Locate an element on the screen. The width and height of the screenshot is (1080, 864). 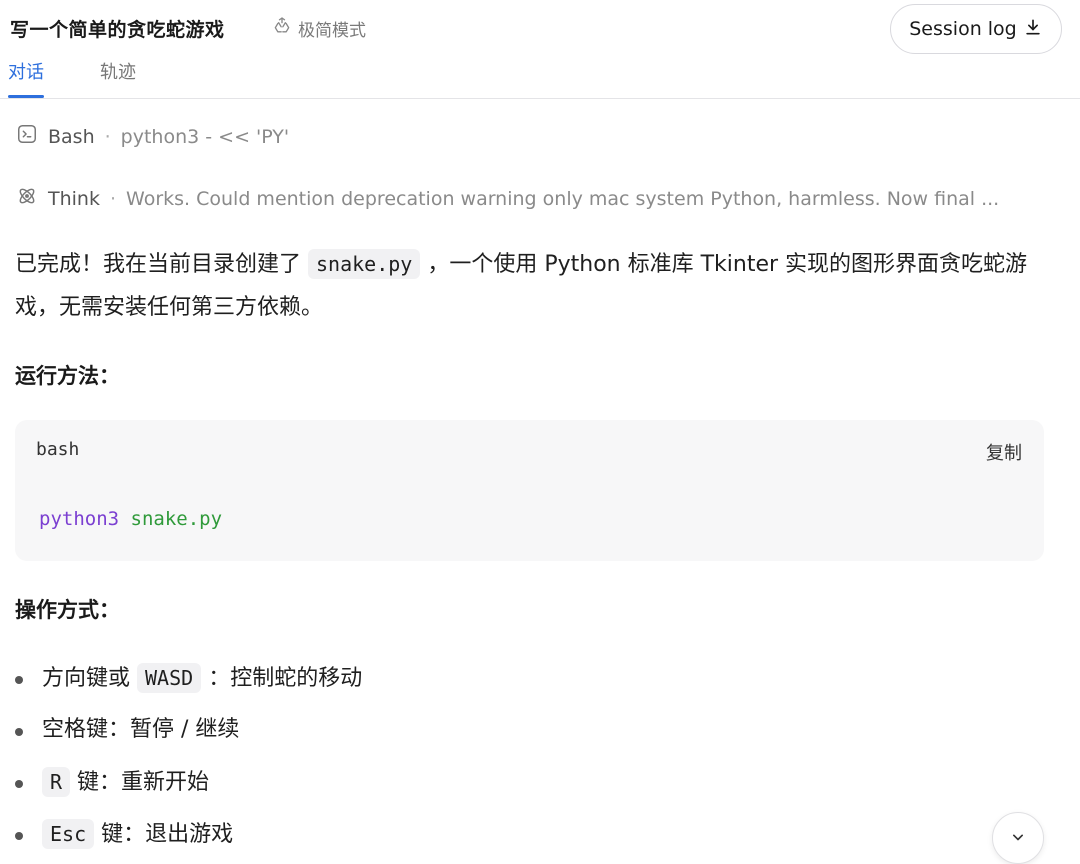
list-item: Esc 键：退出游戏 is located at coordinates (188, 837).